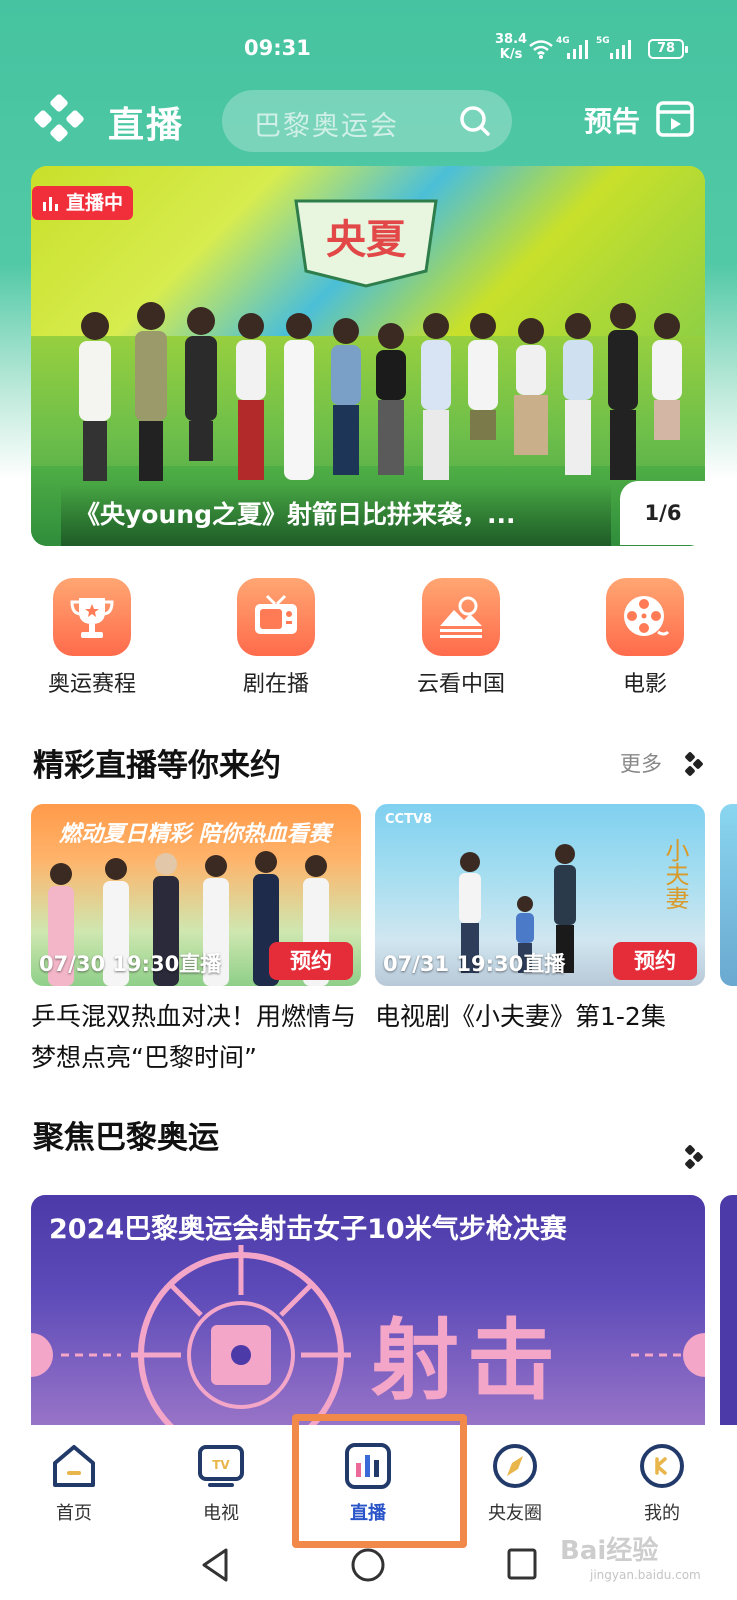 The image size is (737, 1600). I want to click on cctv-logo-icon, so click(59, 118).